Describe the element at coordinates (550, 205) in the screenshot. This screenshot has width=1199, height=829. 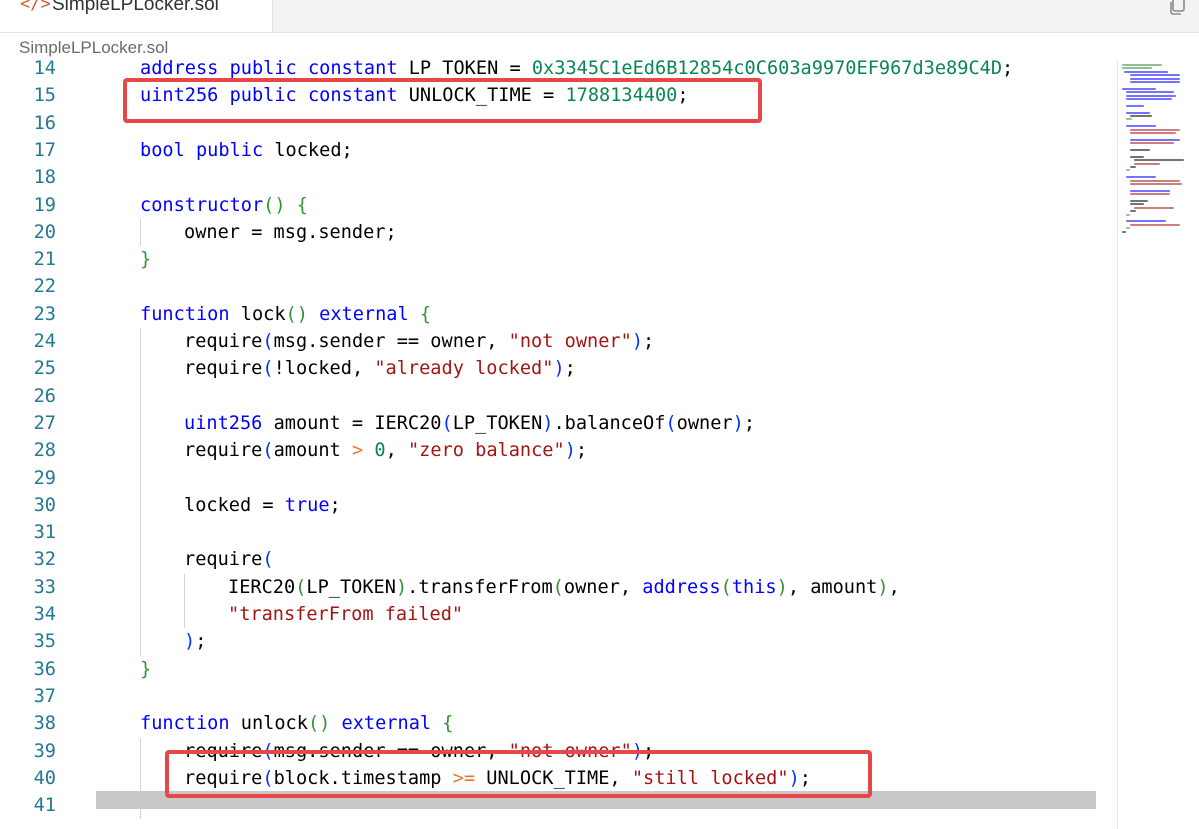
I see `code-line: 19 constructor() {` at that location.